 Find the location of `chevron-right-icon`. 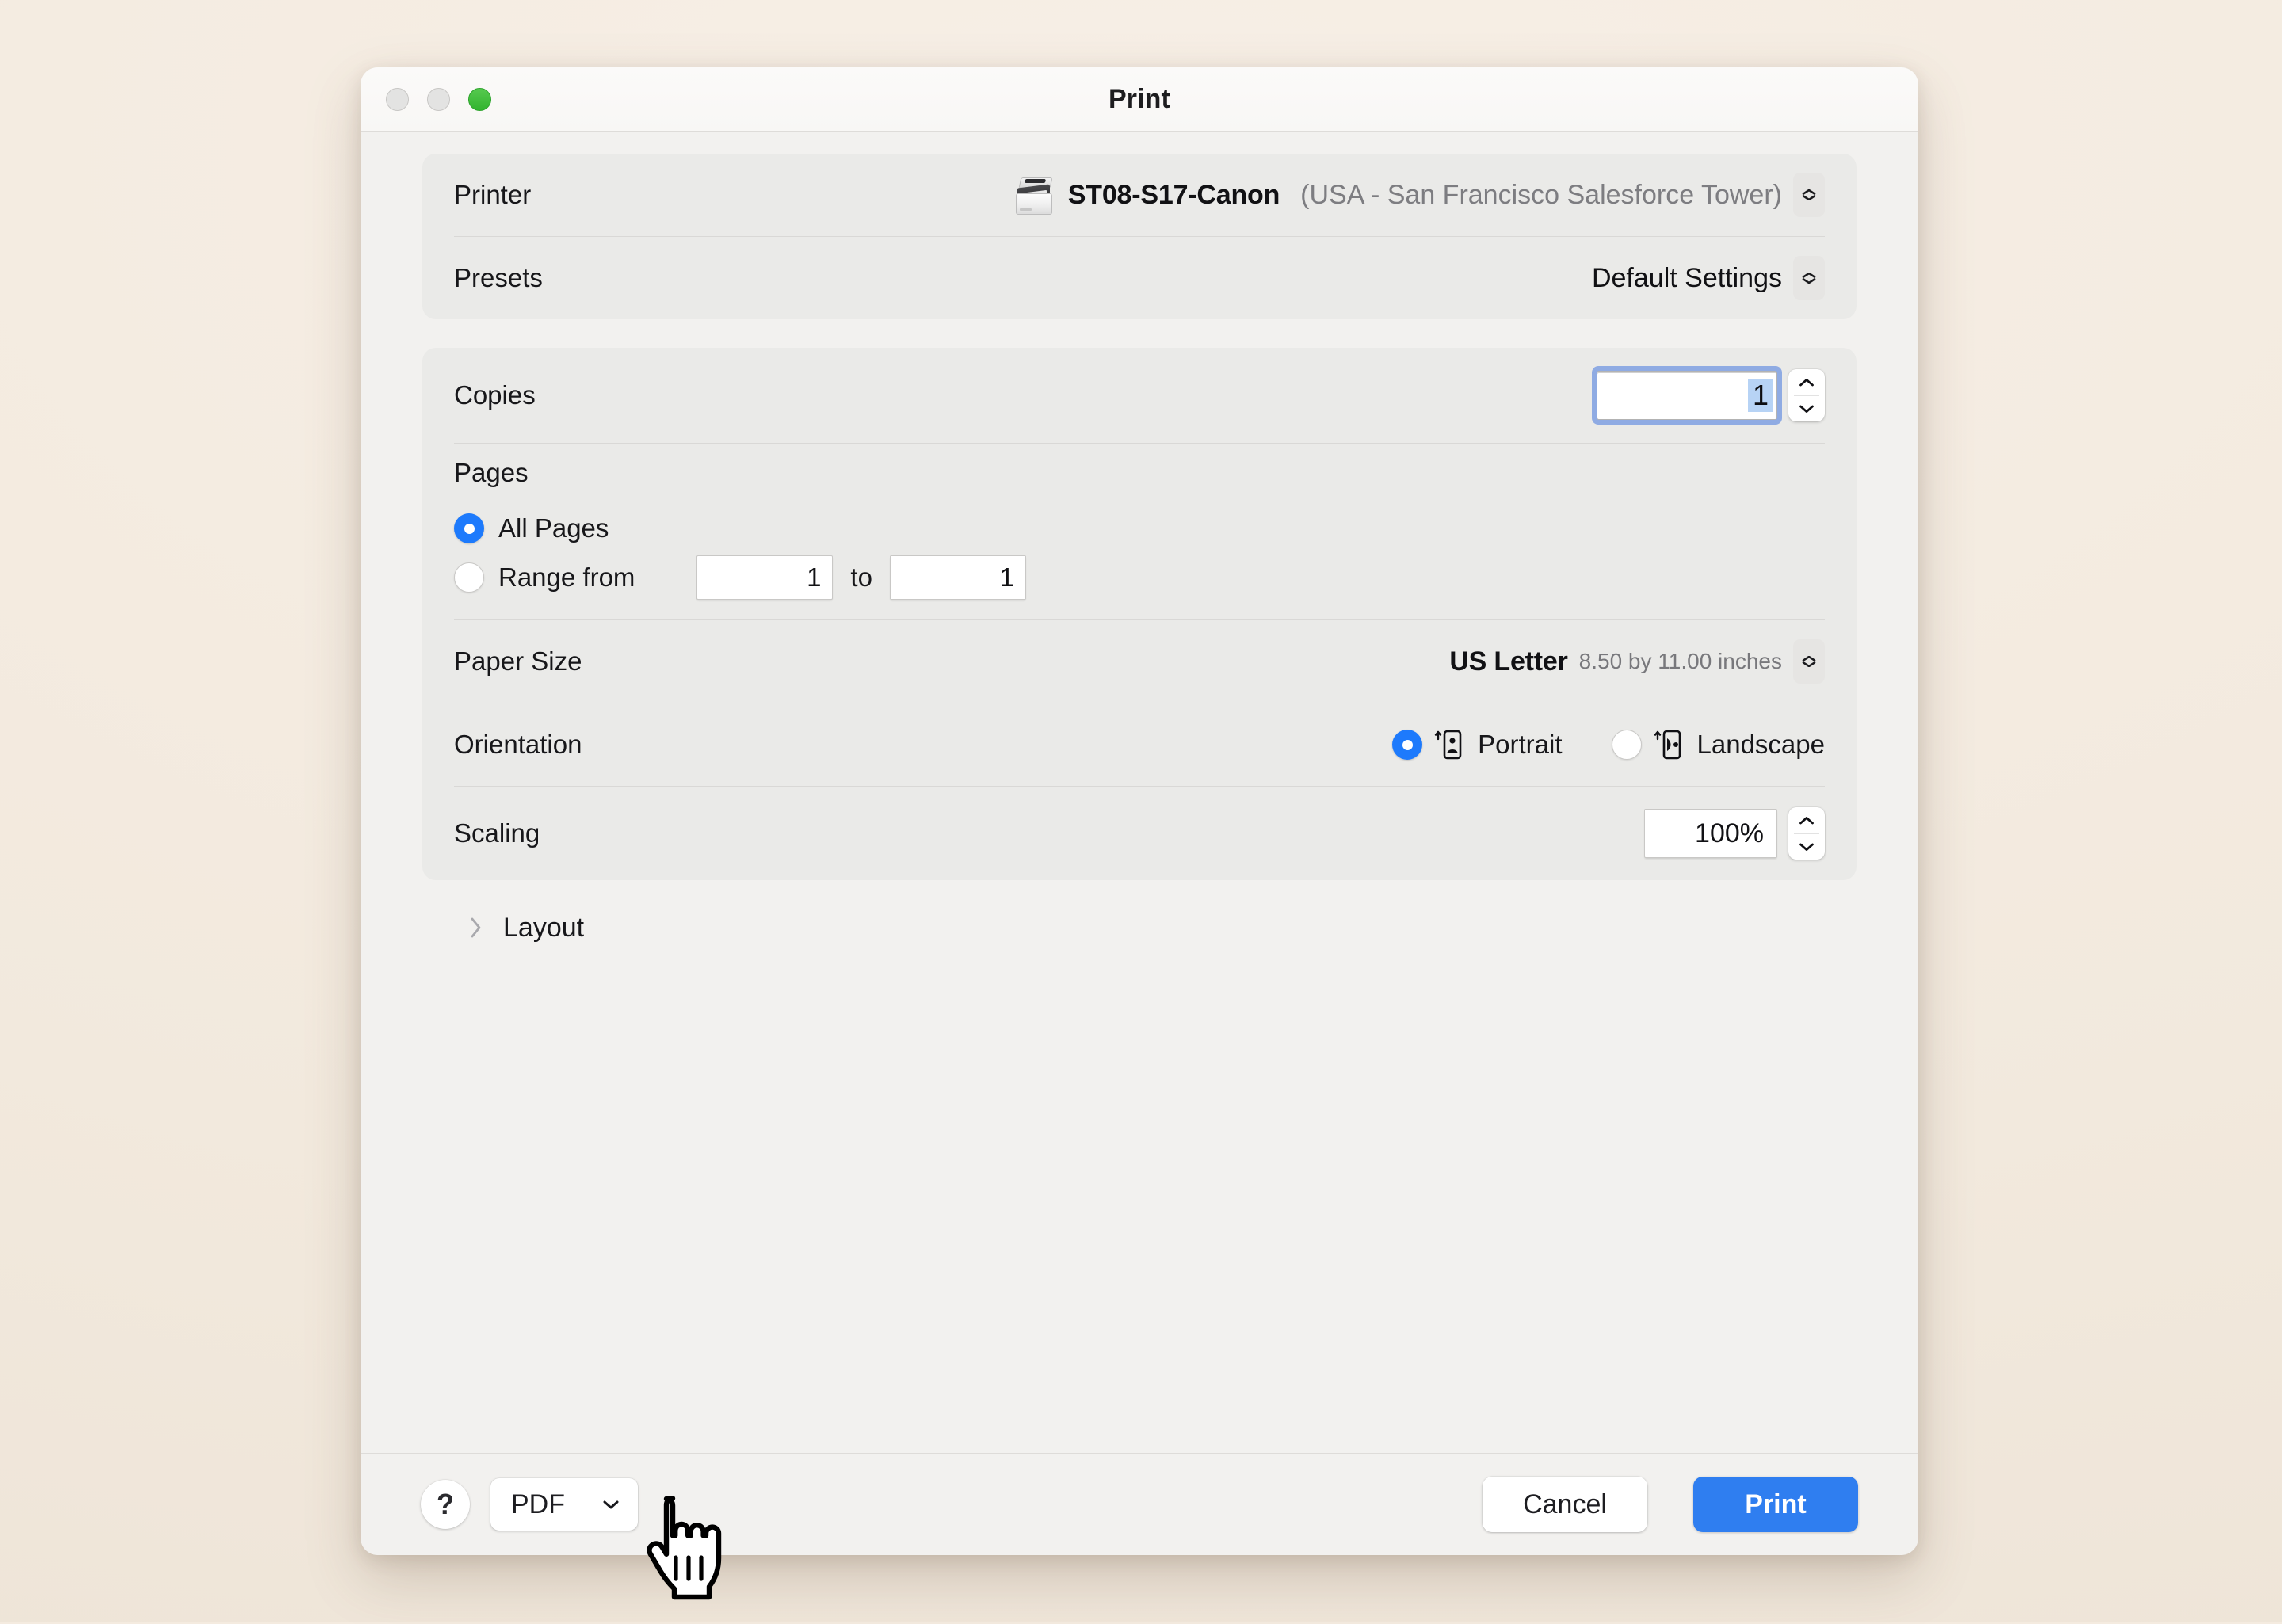

chevron-right-icon is located at coordinates (476, 928).